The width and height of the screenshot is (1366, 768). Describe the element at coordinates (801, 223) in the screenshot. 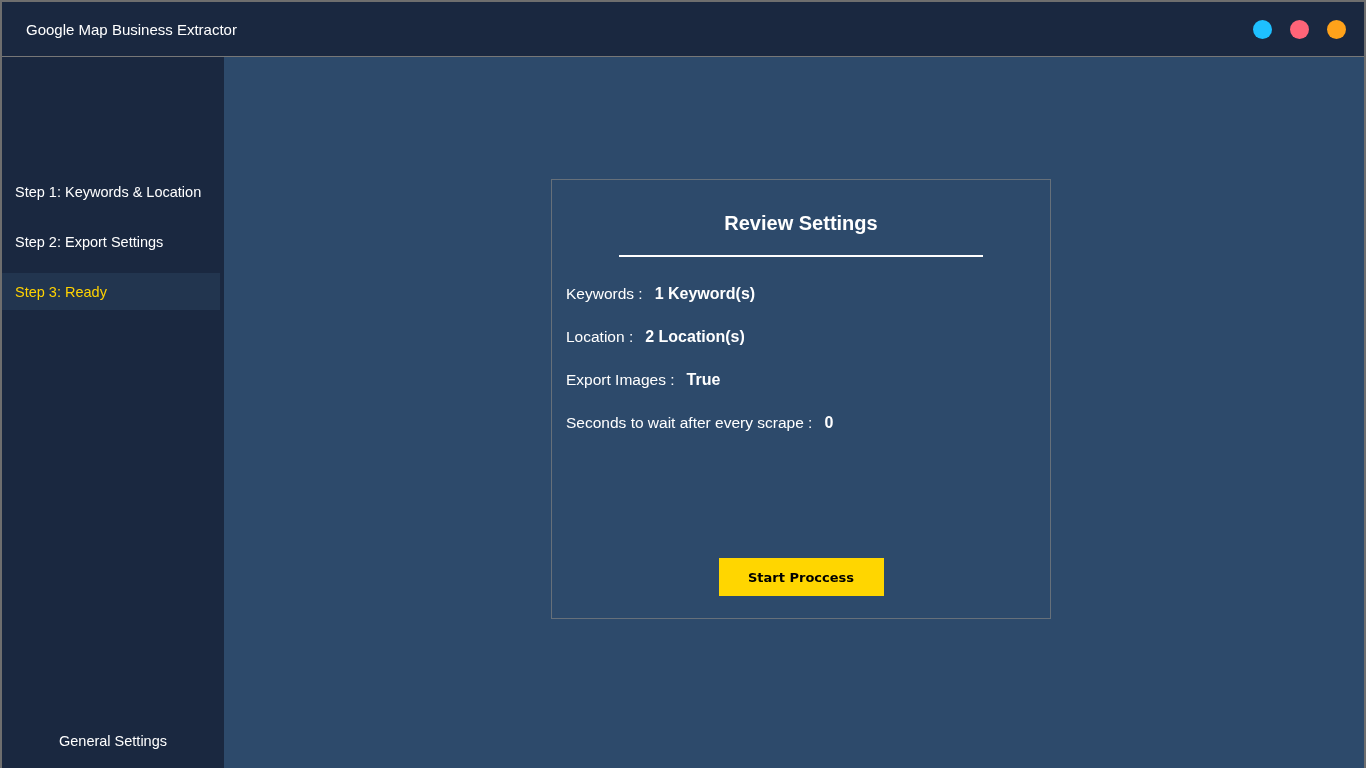

I see `card-title: Review Settings` at that location.